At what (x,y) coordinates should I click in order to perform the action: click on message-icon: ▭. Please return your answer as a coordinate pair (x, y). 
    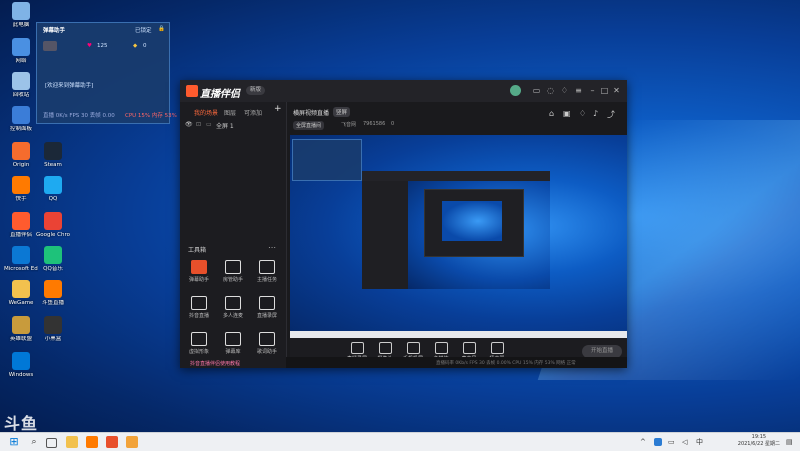
    Looking at the image, I should click on (536, 90).